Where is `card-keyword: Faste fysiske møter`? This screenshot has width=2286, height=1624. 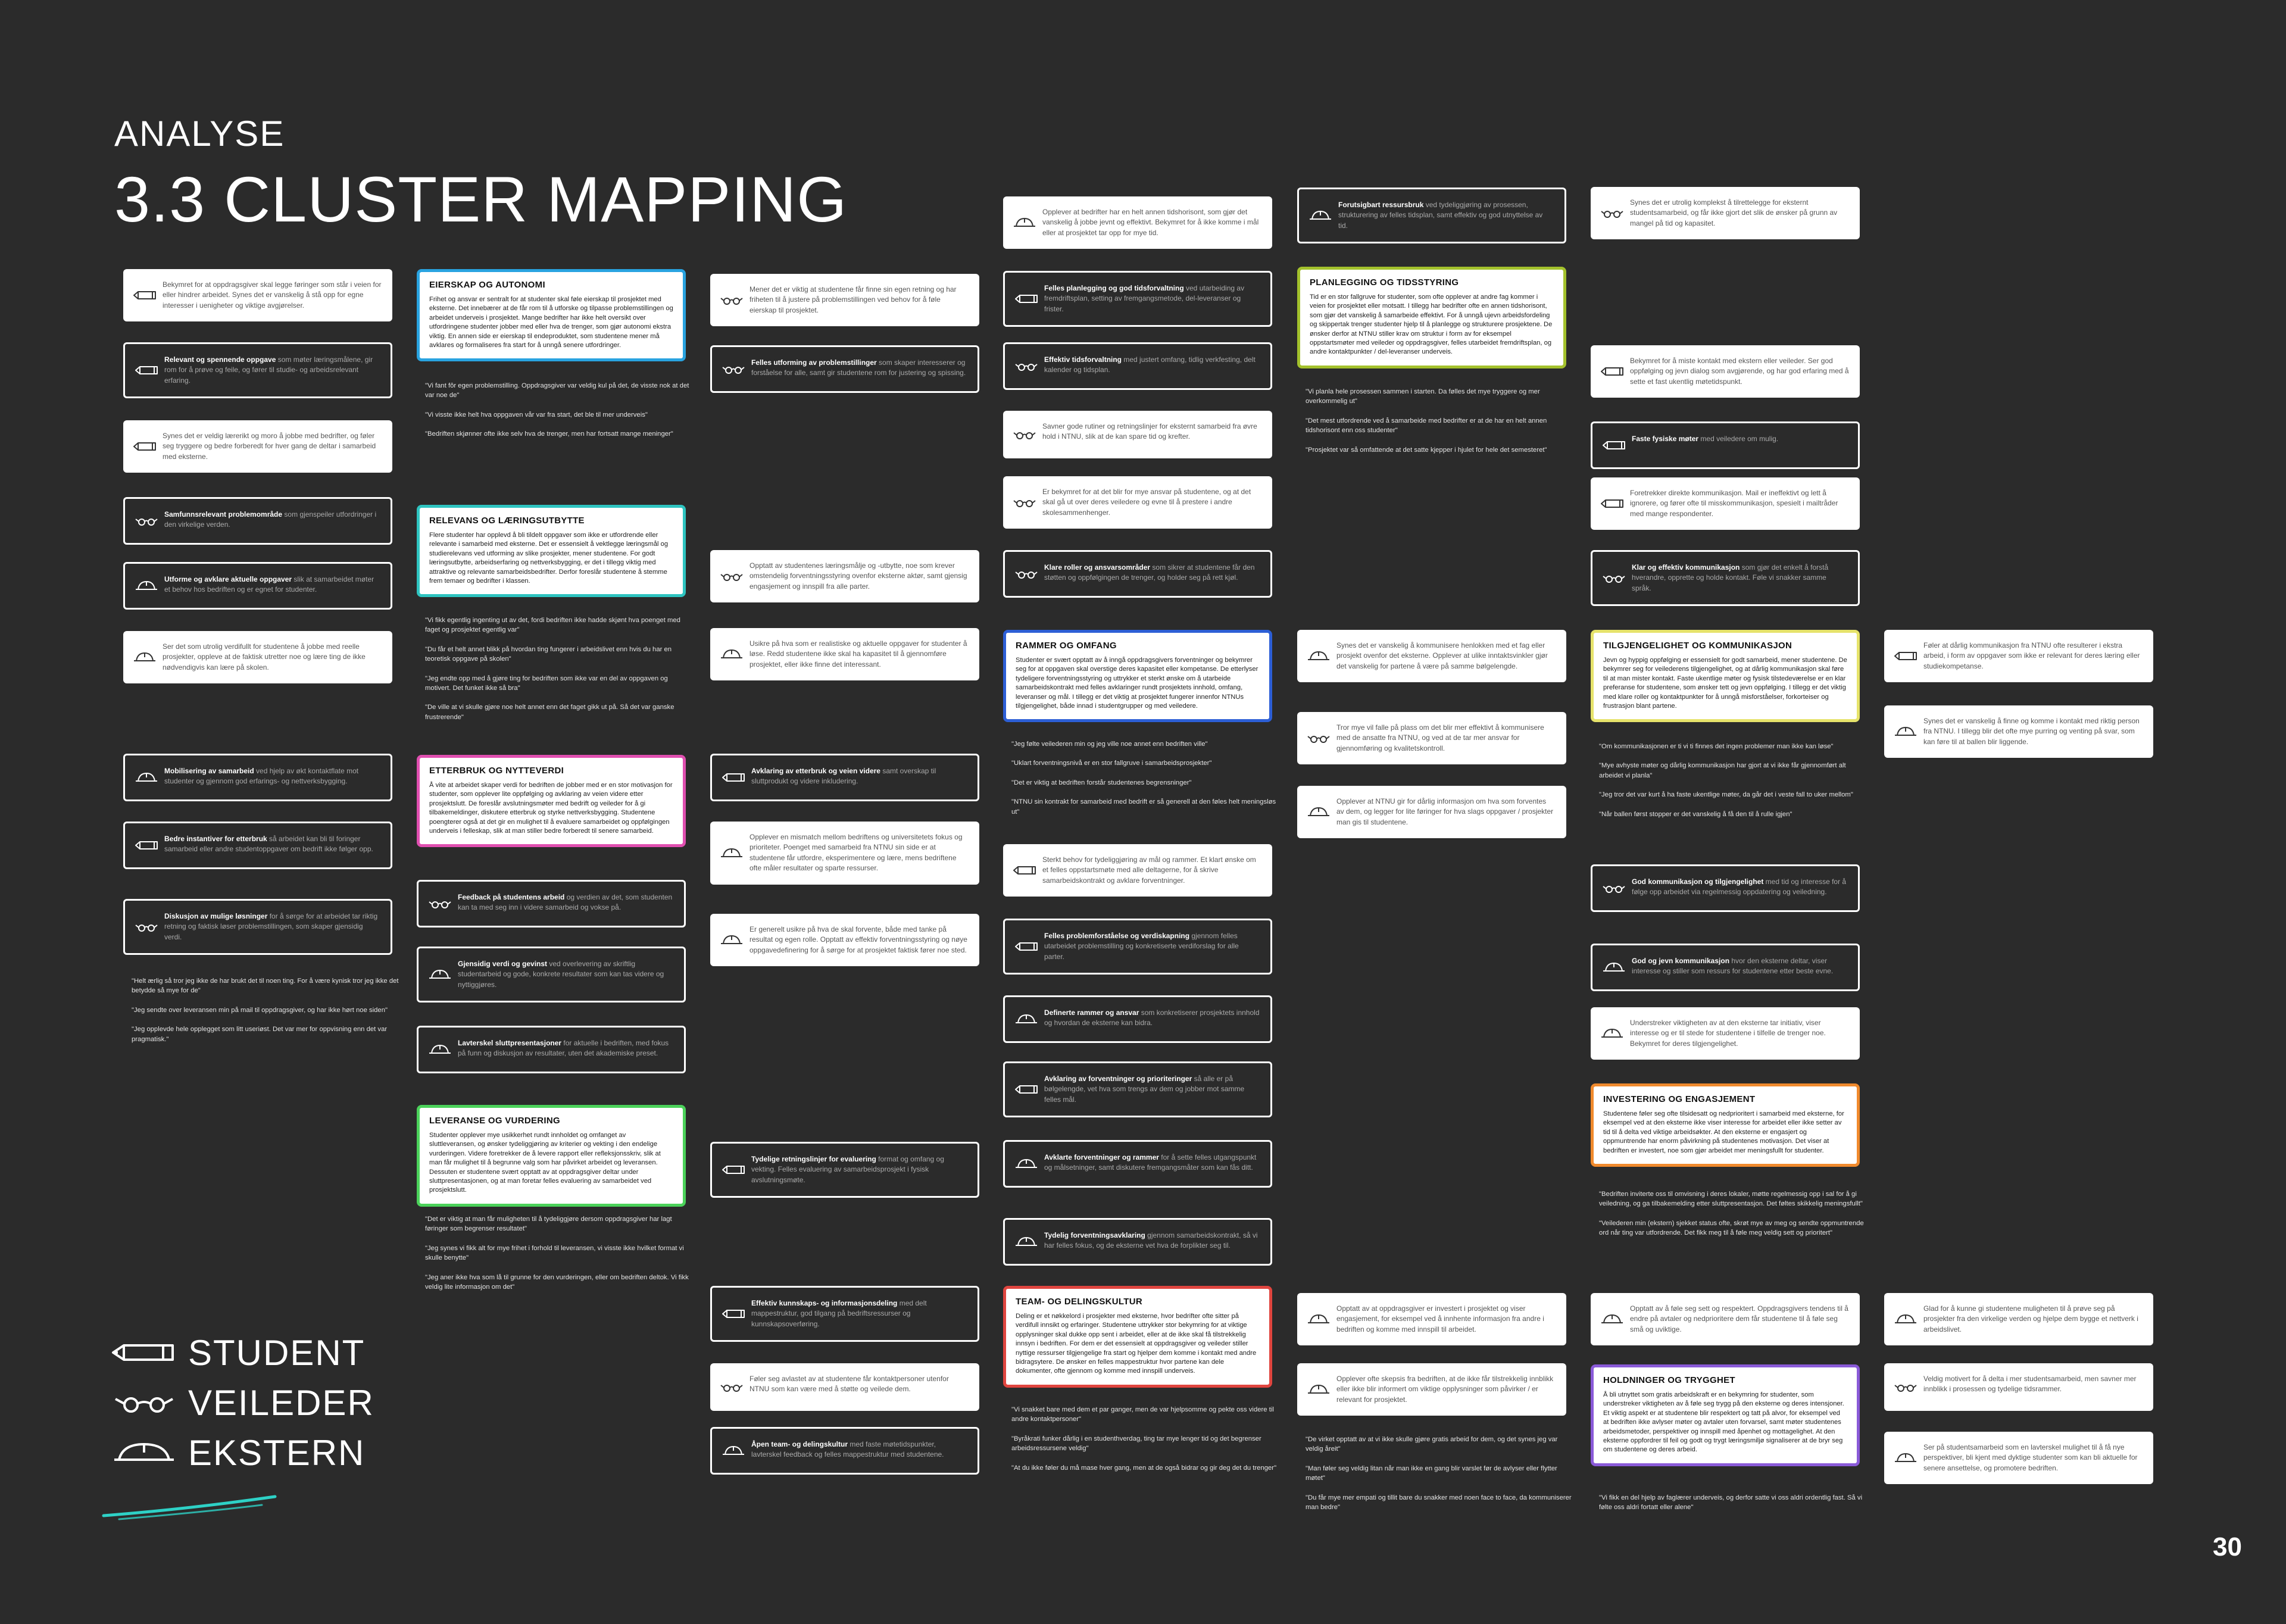 card-keyword: Faste fysiske møter is located at coordinates (1665, 439).